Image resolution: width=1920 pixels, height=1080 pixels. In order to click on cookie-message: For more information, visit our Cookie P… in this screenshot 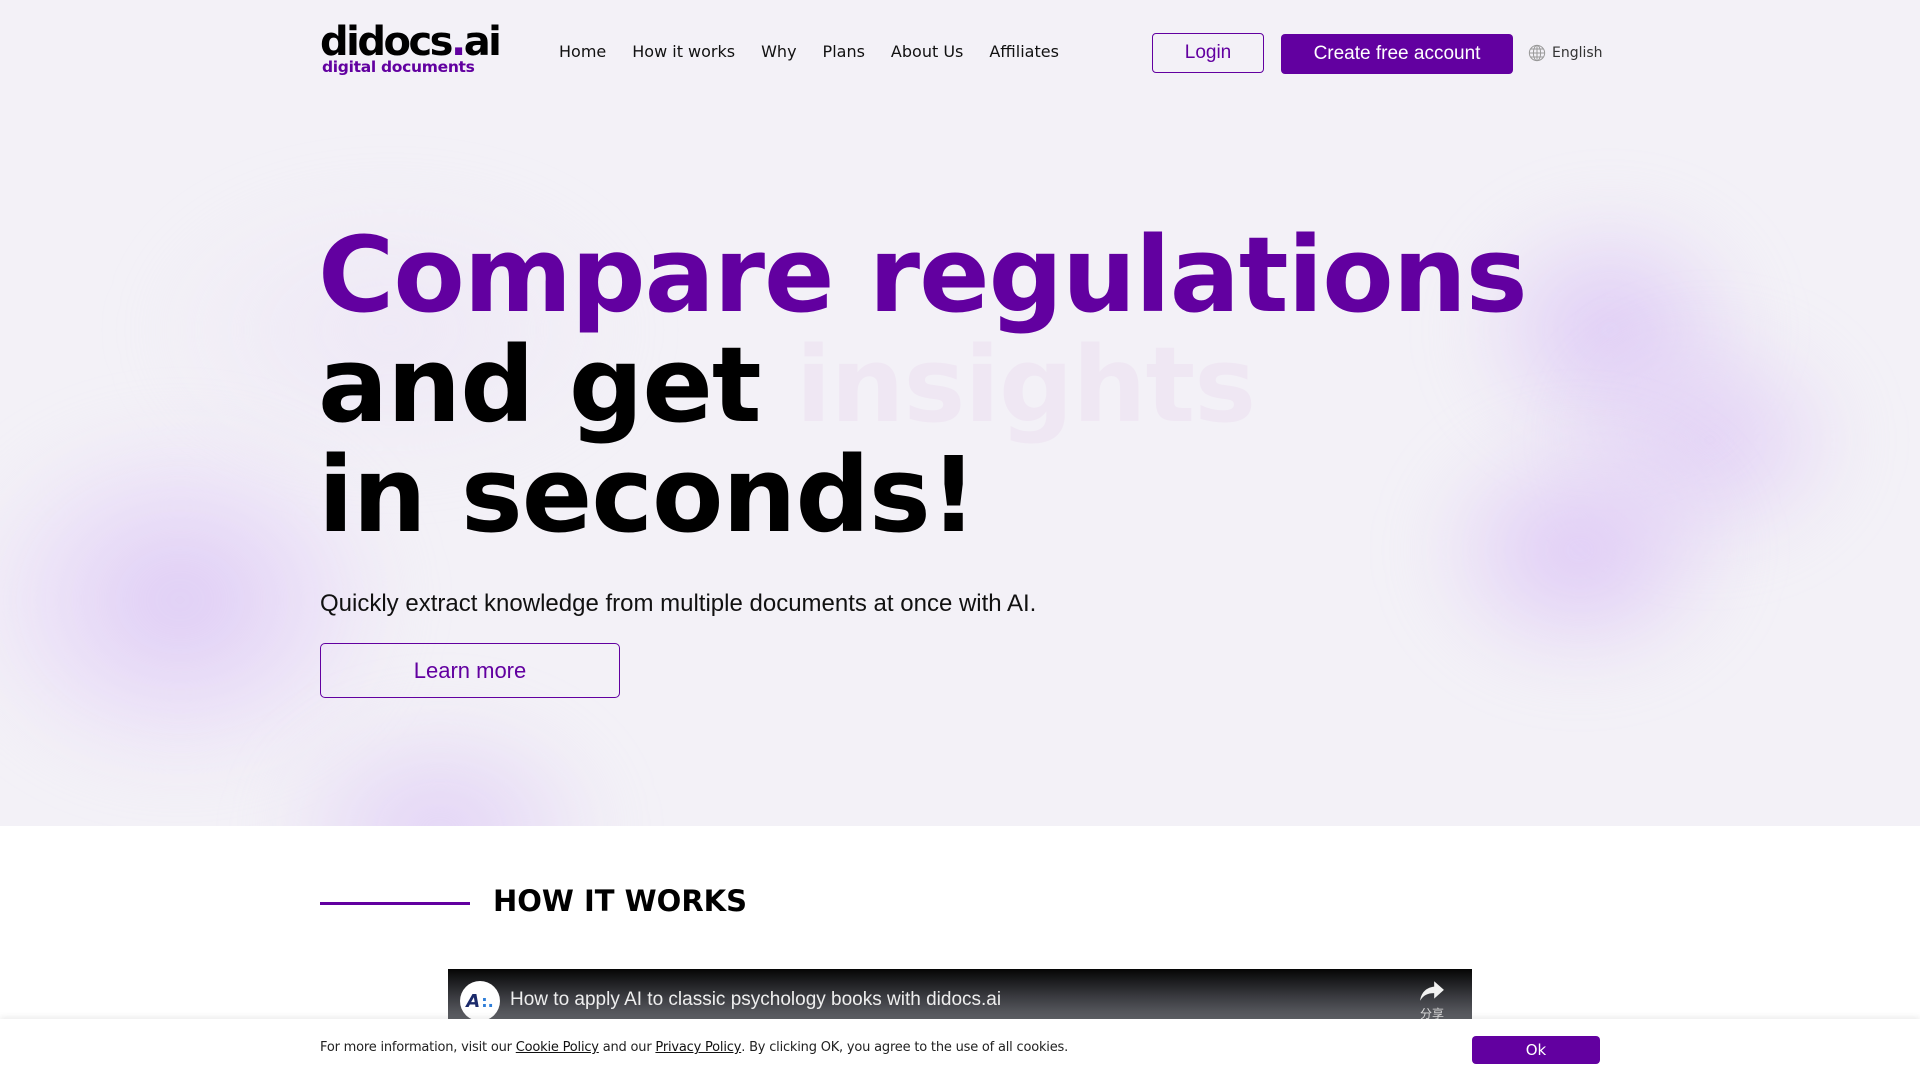, I will do `click(694, 1047)`.